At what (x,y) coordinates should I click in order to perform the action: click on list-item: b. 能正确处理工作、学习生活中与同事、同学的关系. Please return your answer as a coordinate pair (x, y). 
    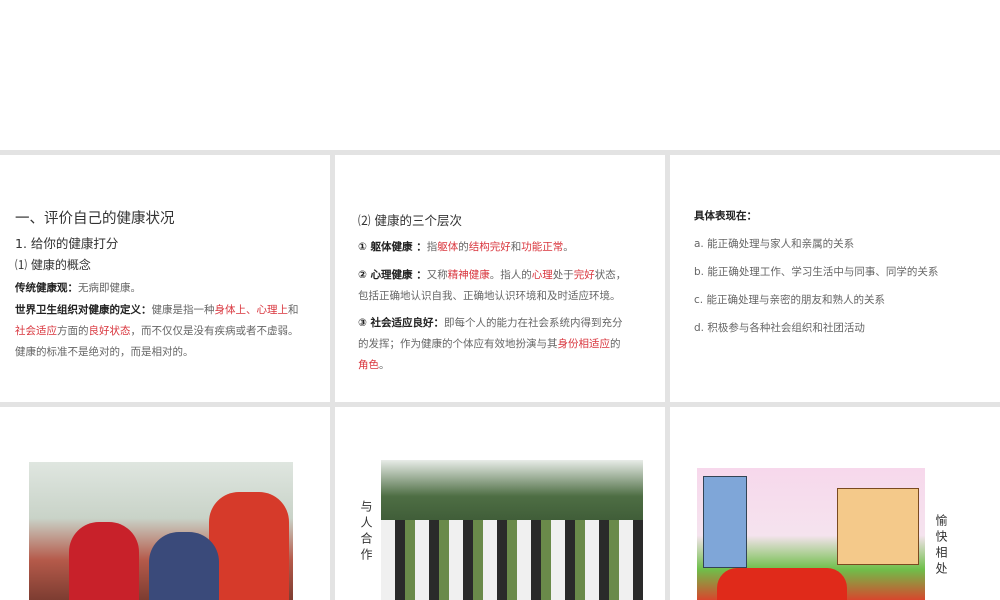
    Looking at the image, I should click on (816, 272).